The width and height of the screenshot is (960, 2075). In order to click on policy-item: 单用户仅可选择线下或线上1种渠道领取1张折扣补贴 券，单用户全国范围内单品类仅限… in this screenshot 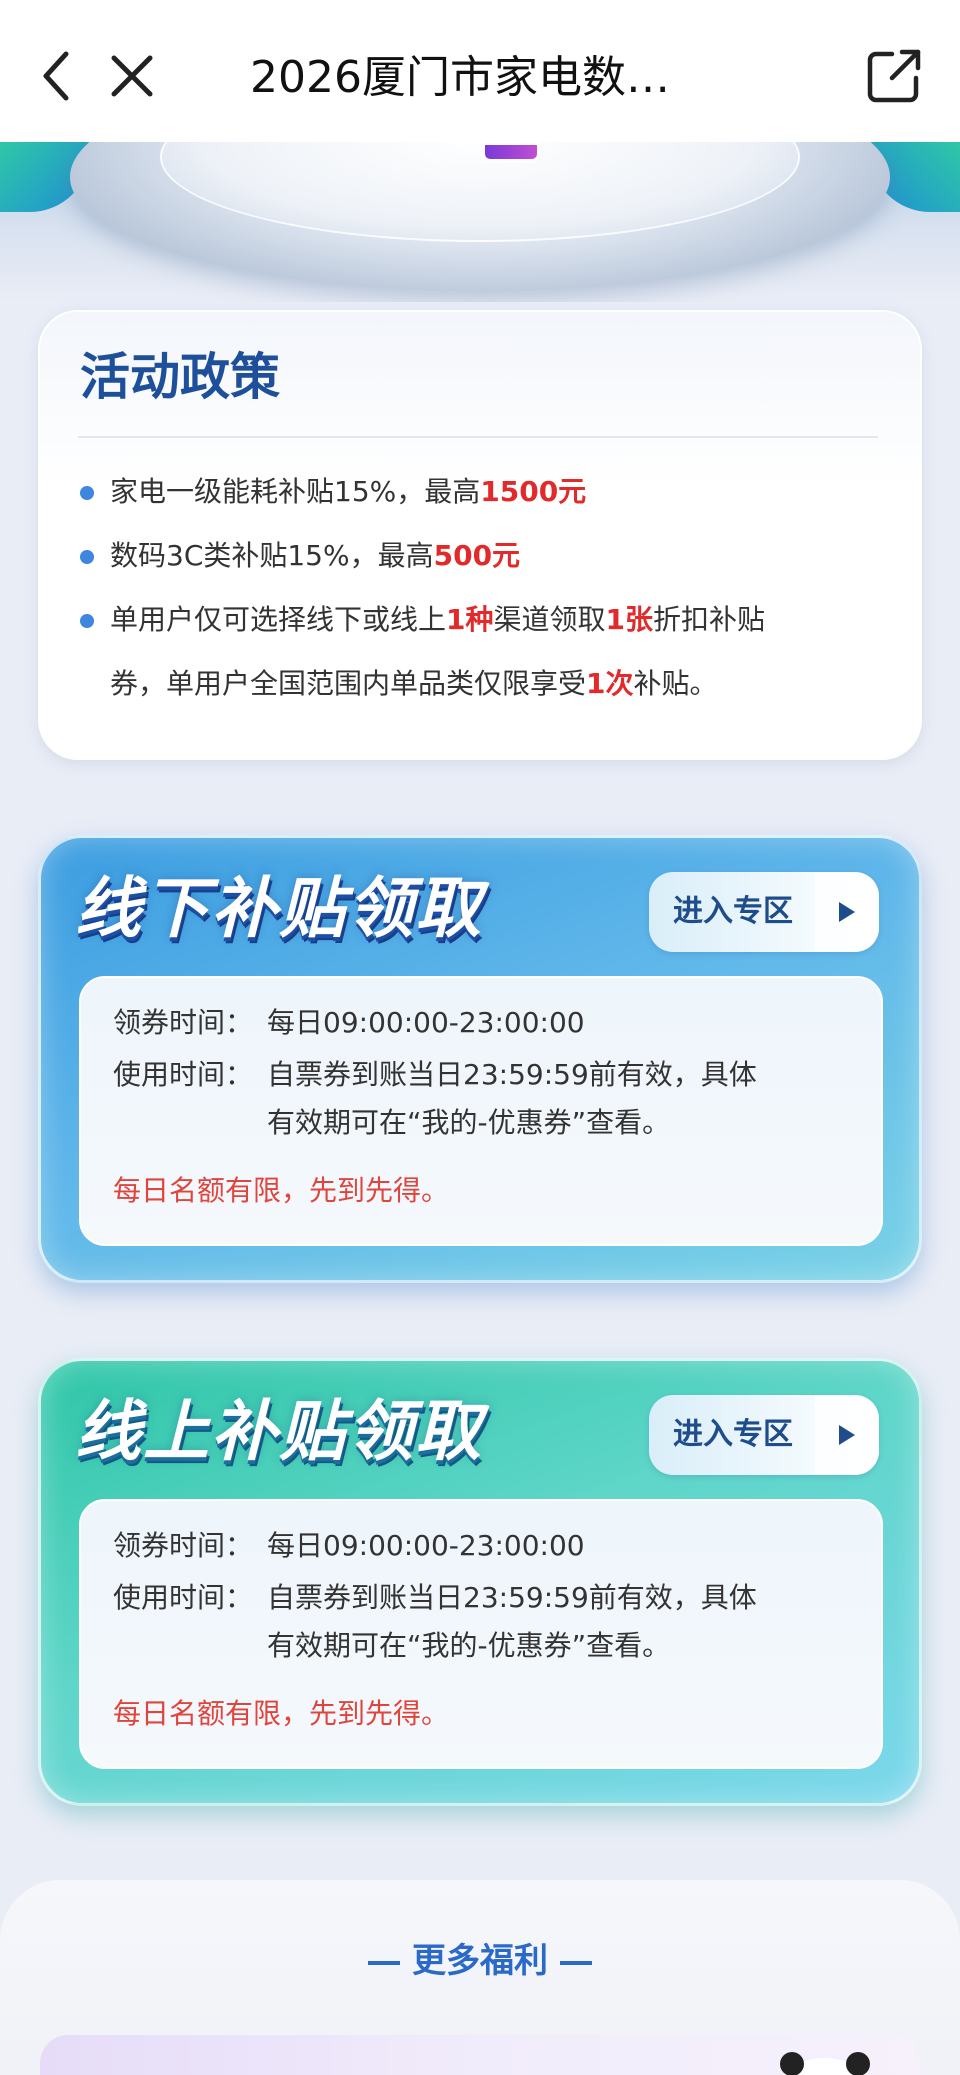, I will do `click(480, 652)`.